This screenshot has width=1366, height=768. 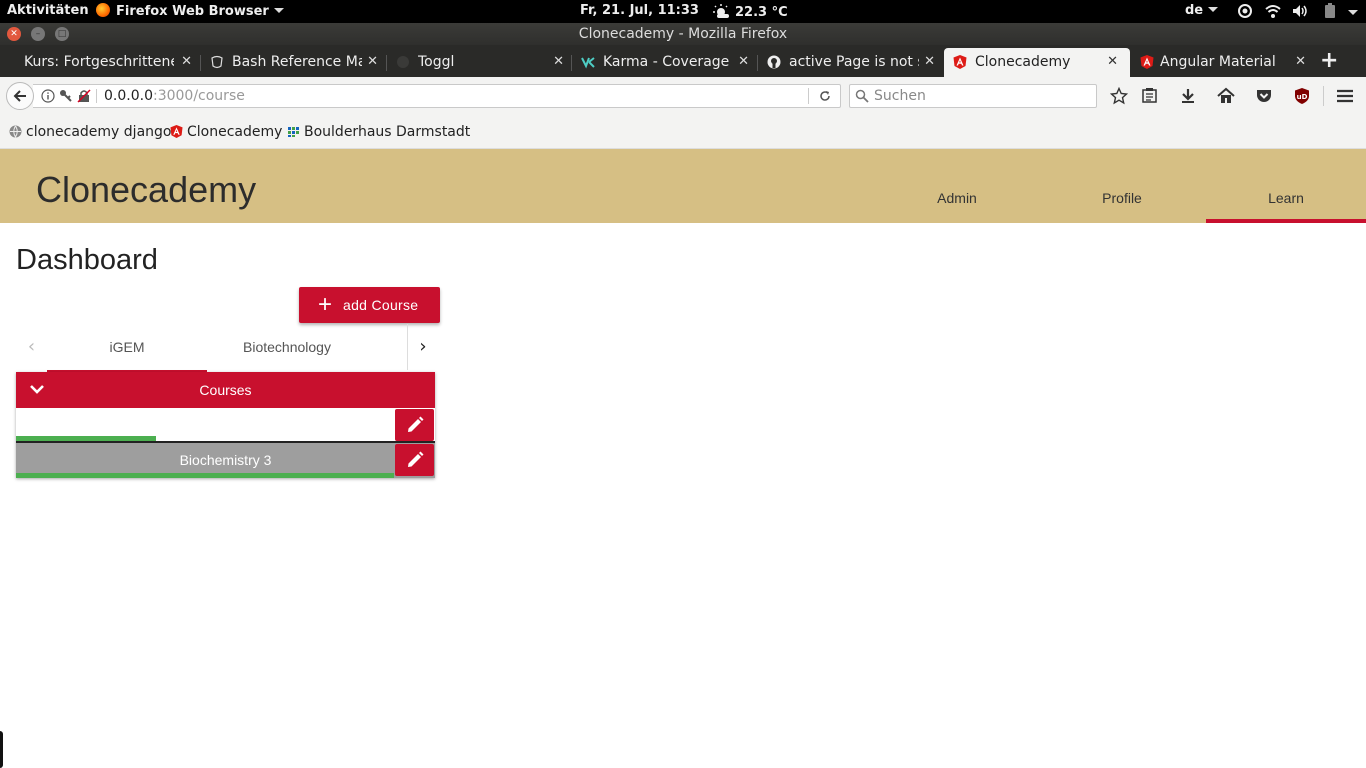 I want to click on browser-tab: Kurs: Fortgeschrittener ✕, so click(x=99, y=62).